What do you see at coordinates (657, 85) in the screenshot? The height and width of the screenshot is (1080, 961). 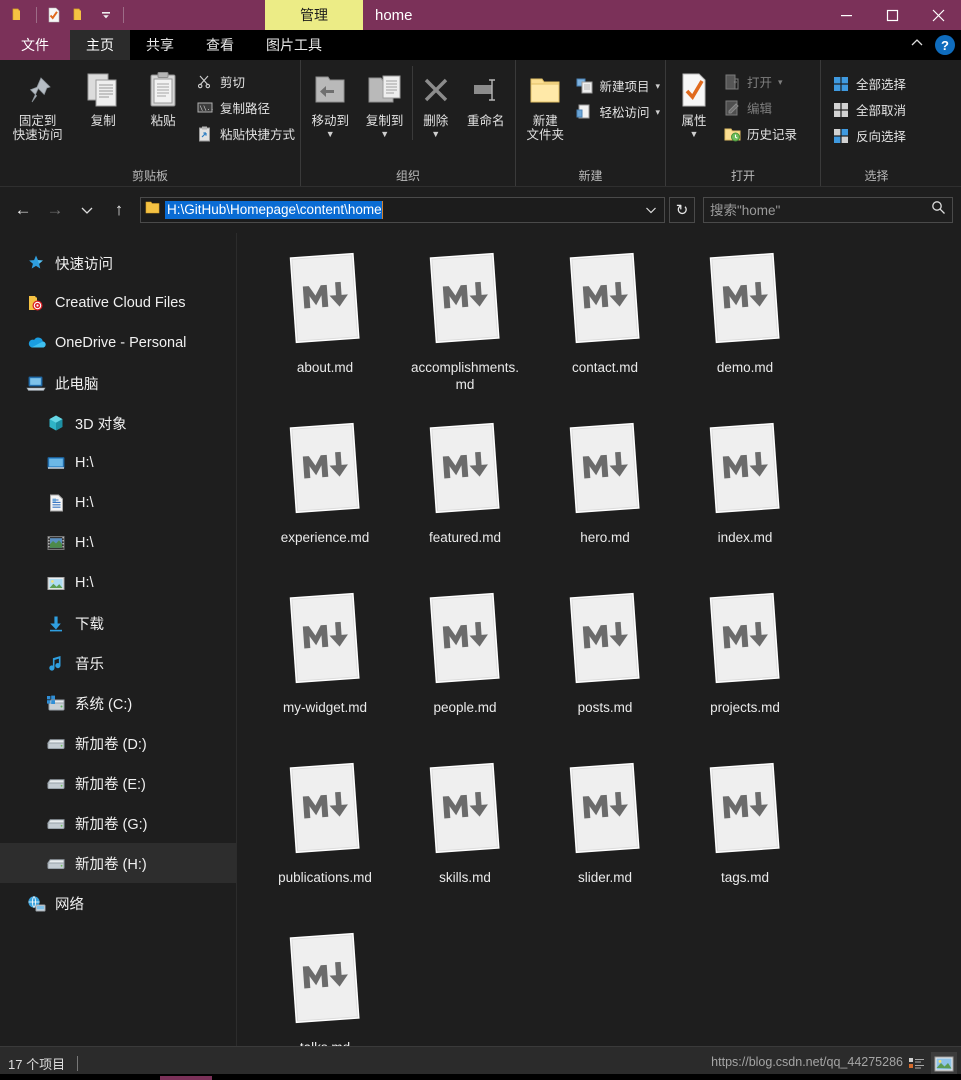 I see `new-item-caret-icon: ▾` at bounding box center [657, 85].